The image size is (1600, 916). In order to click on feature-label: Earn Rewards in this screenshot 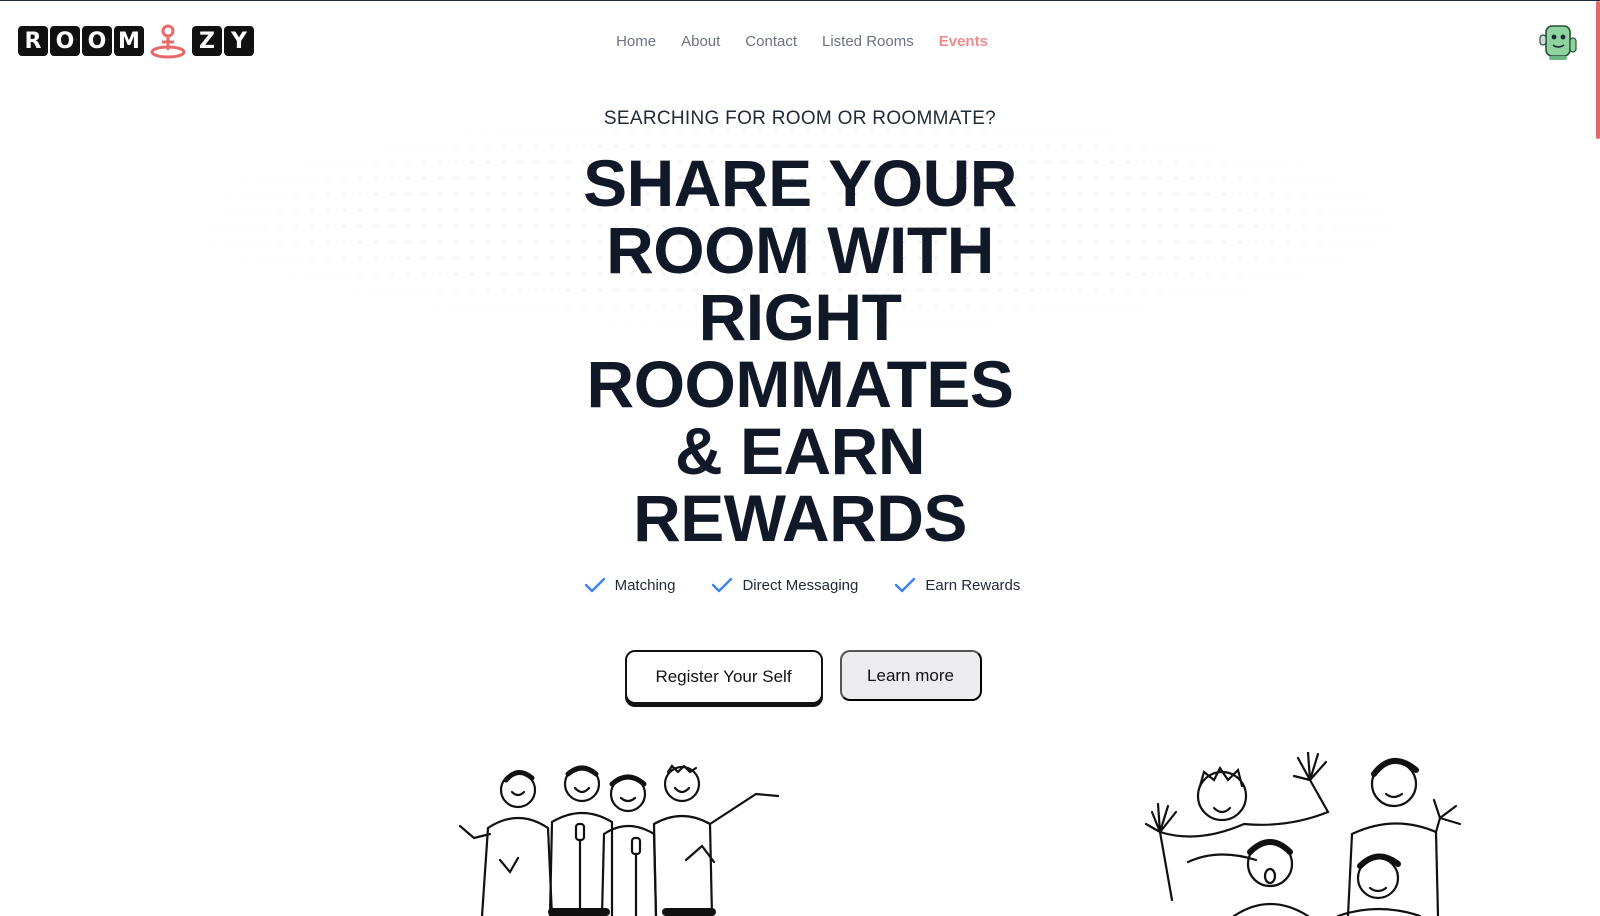, I will do `click(973, 585)`.